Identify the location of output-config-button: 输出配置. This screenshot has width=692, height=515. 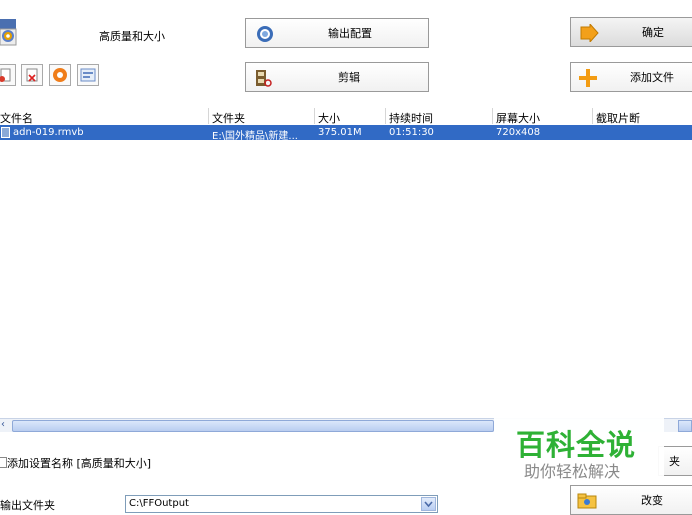
(337, 33).